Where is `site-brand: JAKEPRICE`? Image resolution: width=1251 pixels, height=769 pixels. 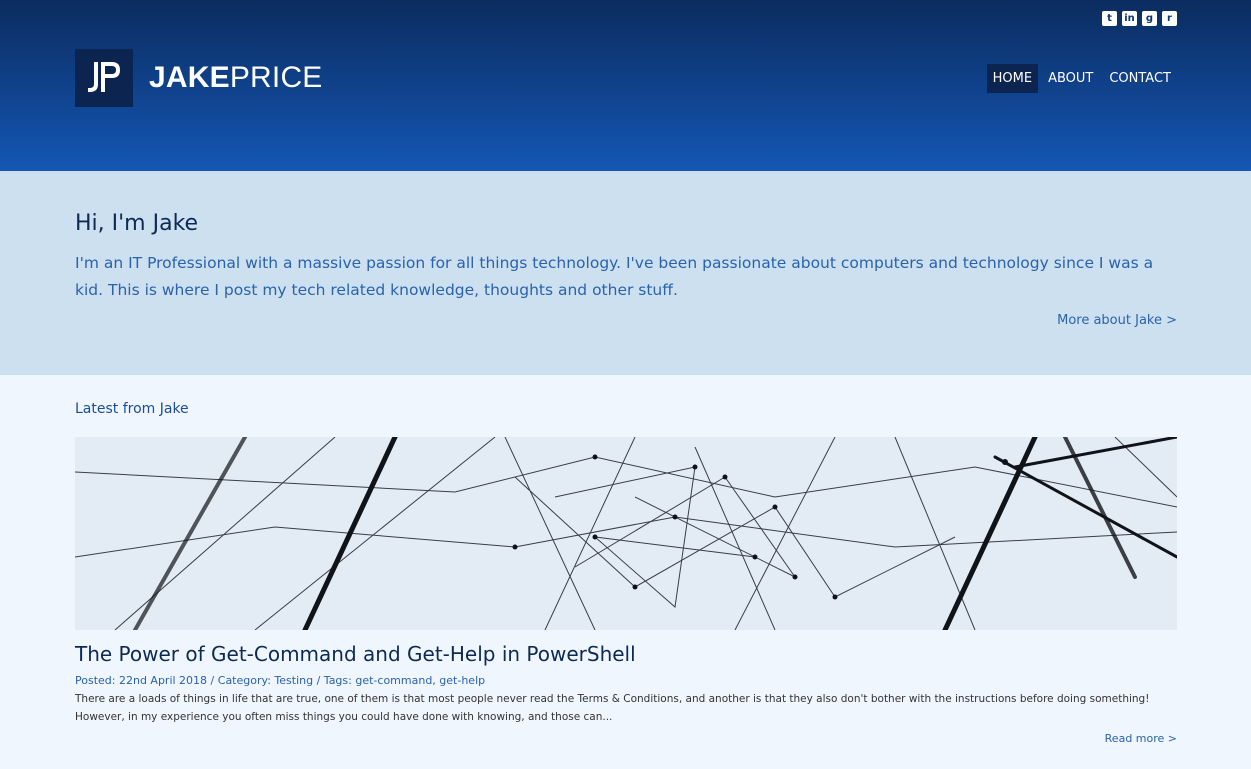 site-brand: JAKEPRICE is located at coordinates (236, 78).